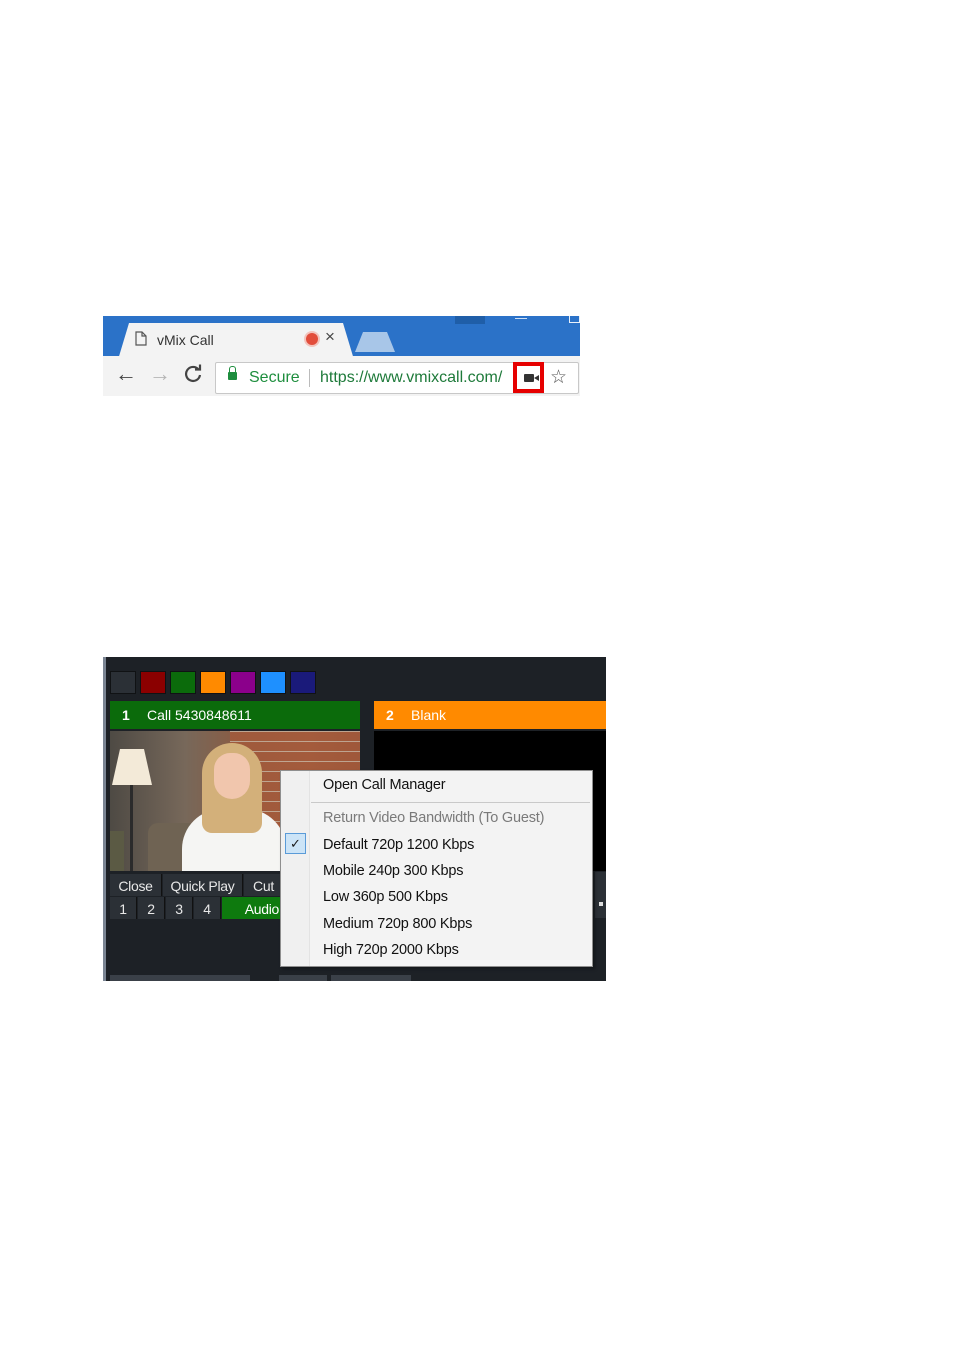  What do you see at coordinates (531, 378) in the screenshot?
I see `camera-icon` at bounding box center [531, 378].